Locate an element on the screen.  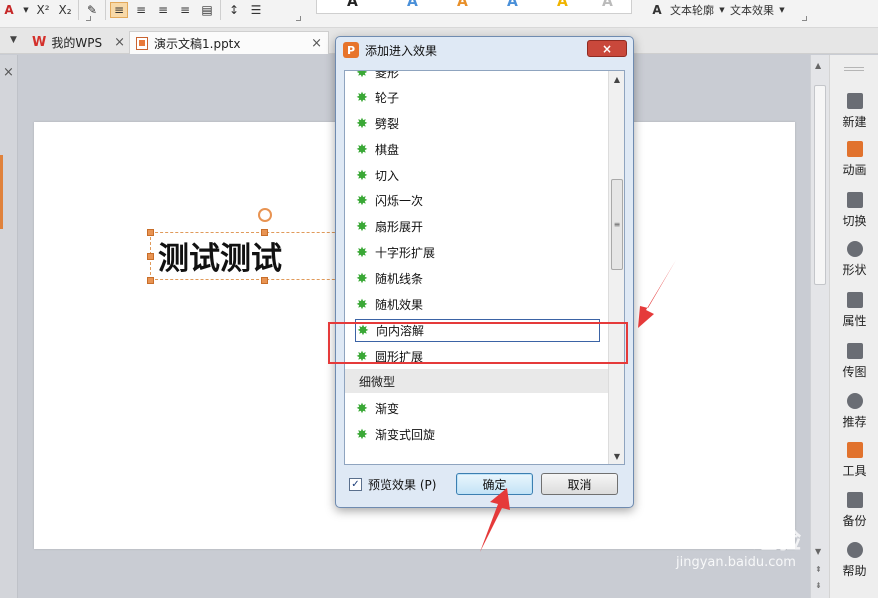
ok-button: 确定 is located at coordinates (494, 484).